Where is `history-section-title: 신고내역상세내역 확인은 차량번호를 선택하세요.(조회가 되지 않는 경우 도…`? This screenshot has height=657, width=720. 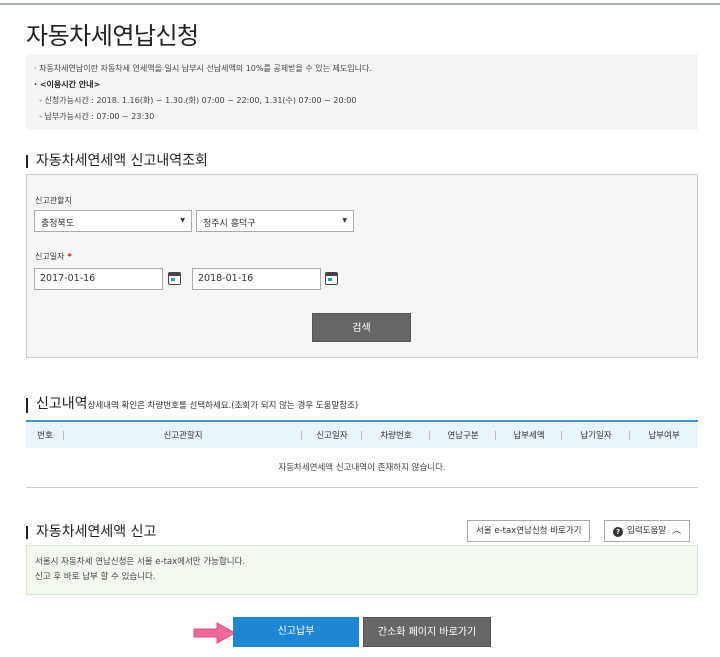
history-section-title: 신고내역상세내역 확인은 차량번호를 선택하세요.(조회가 되지 않는 경우 도… is located at coordinates (192, 404).